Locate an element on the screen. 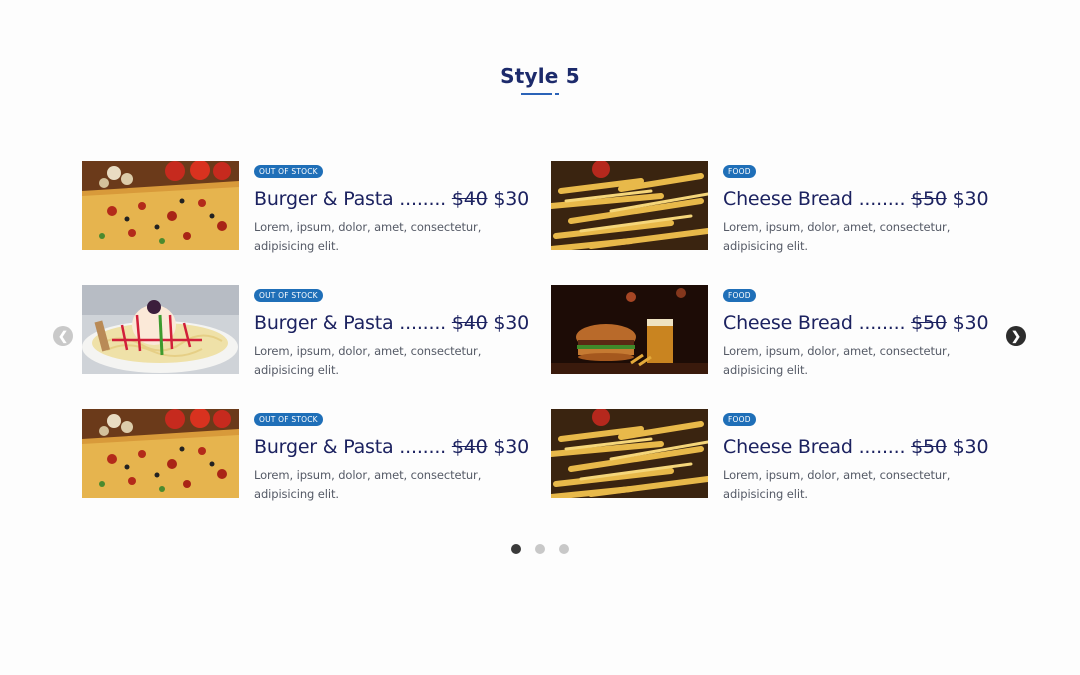  burger-beer-image is located at coordinates (629, 329).